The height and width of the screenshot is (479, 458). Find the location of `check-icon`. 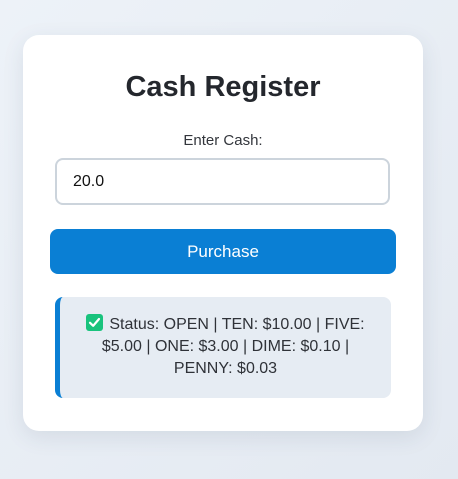

check-icon is located at coordinates (95, 322).